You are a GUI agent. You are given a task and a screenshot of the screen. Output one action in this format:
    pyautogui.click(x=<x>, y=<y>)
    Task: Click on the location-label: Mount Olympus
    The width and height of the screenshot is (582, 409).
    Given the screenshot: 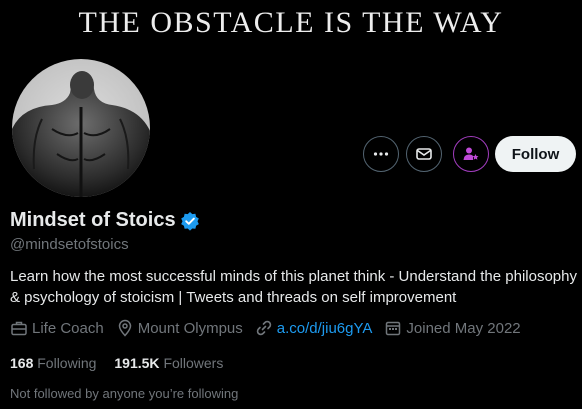 What is the action you would take?
    pyautogui.click(x=190, y=328)
    